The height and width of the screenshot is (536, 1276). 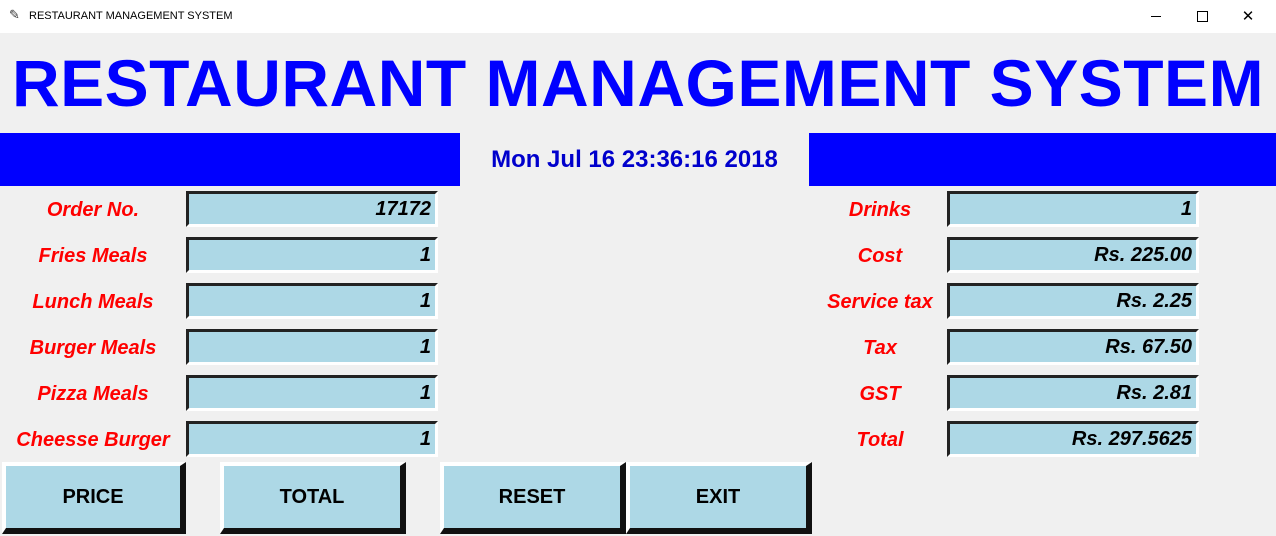 I want to click on gst-label: GST, so click(x=880, y=394).